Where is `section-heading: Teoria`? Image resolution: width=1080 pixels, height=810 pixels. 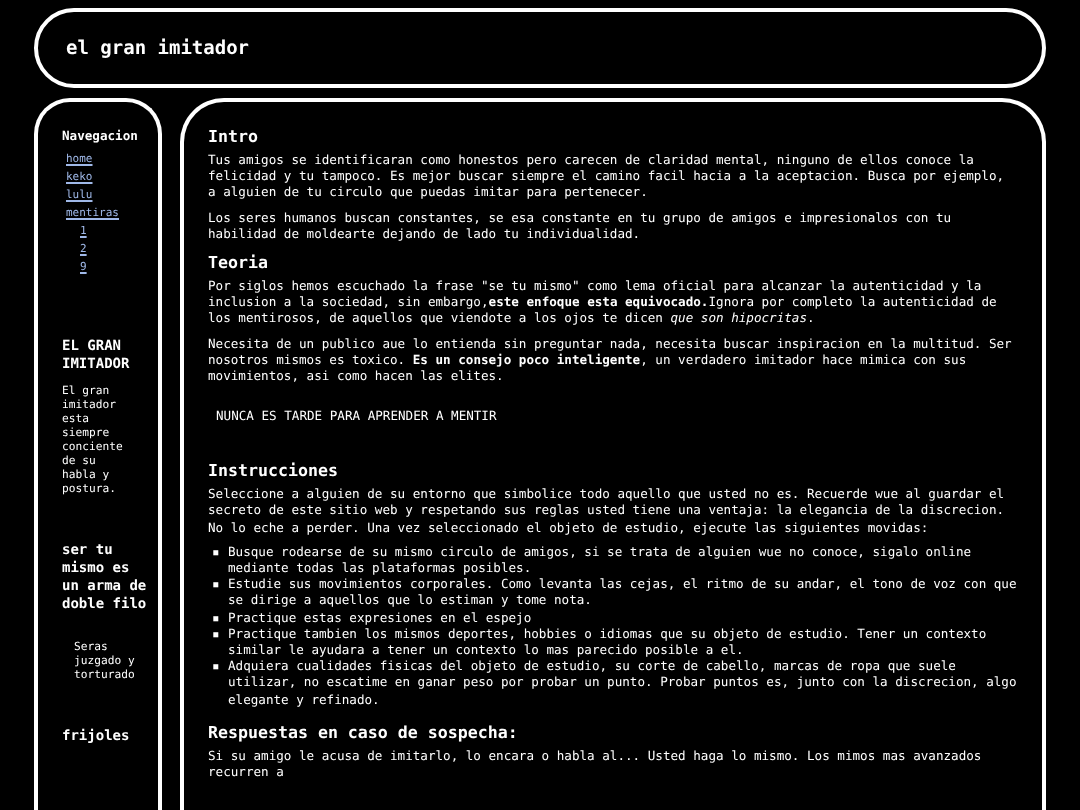
section-heading: Teoria is located at coordinates (239, 262).